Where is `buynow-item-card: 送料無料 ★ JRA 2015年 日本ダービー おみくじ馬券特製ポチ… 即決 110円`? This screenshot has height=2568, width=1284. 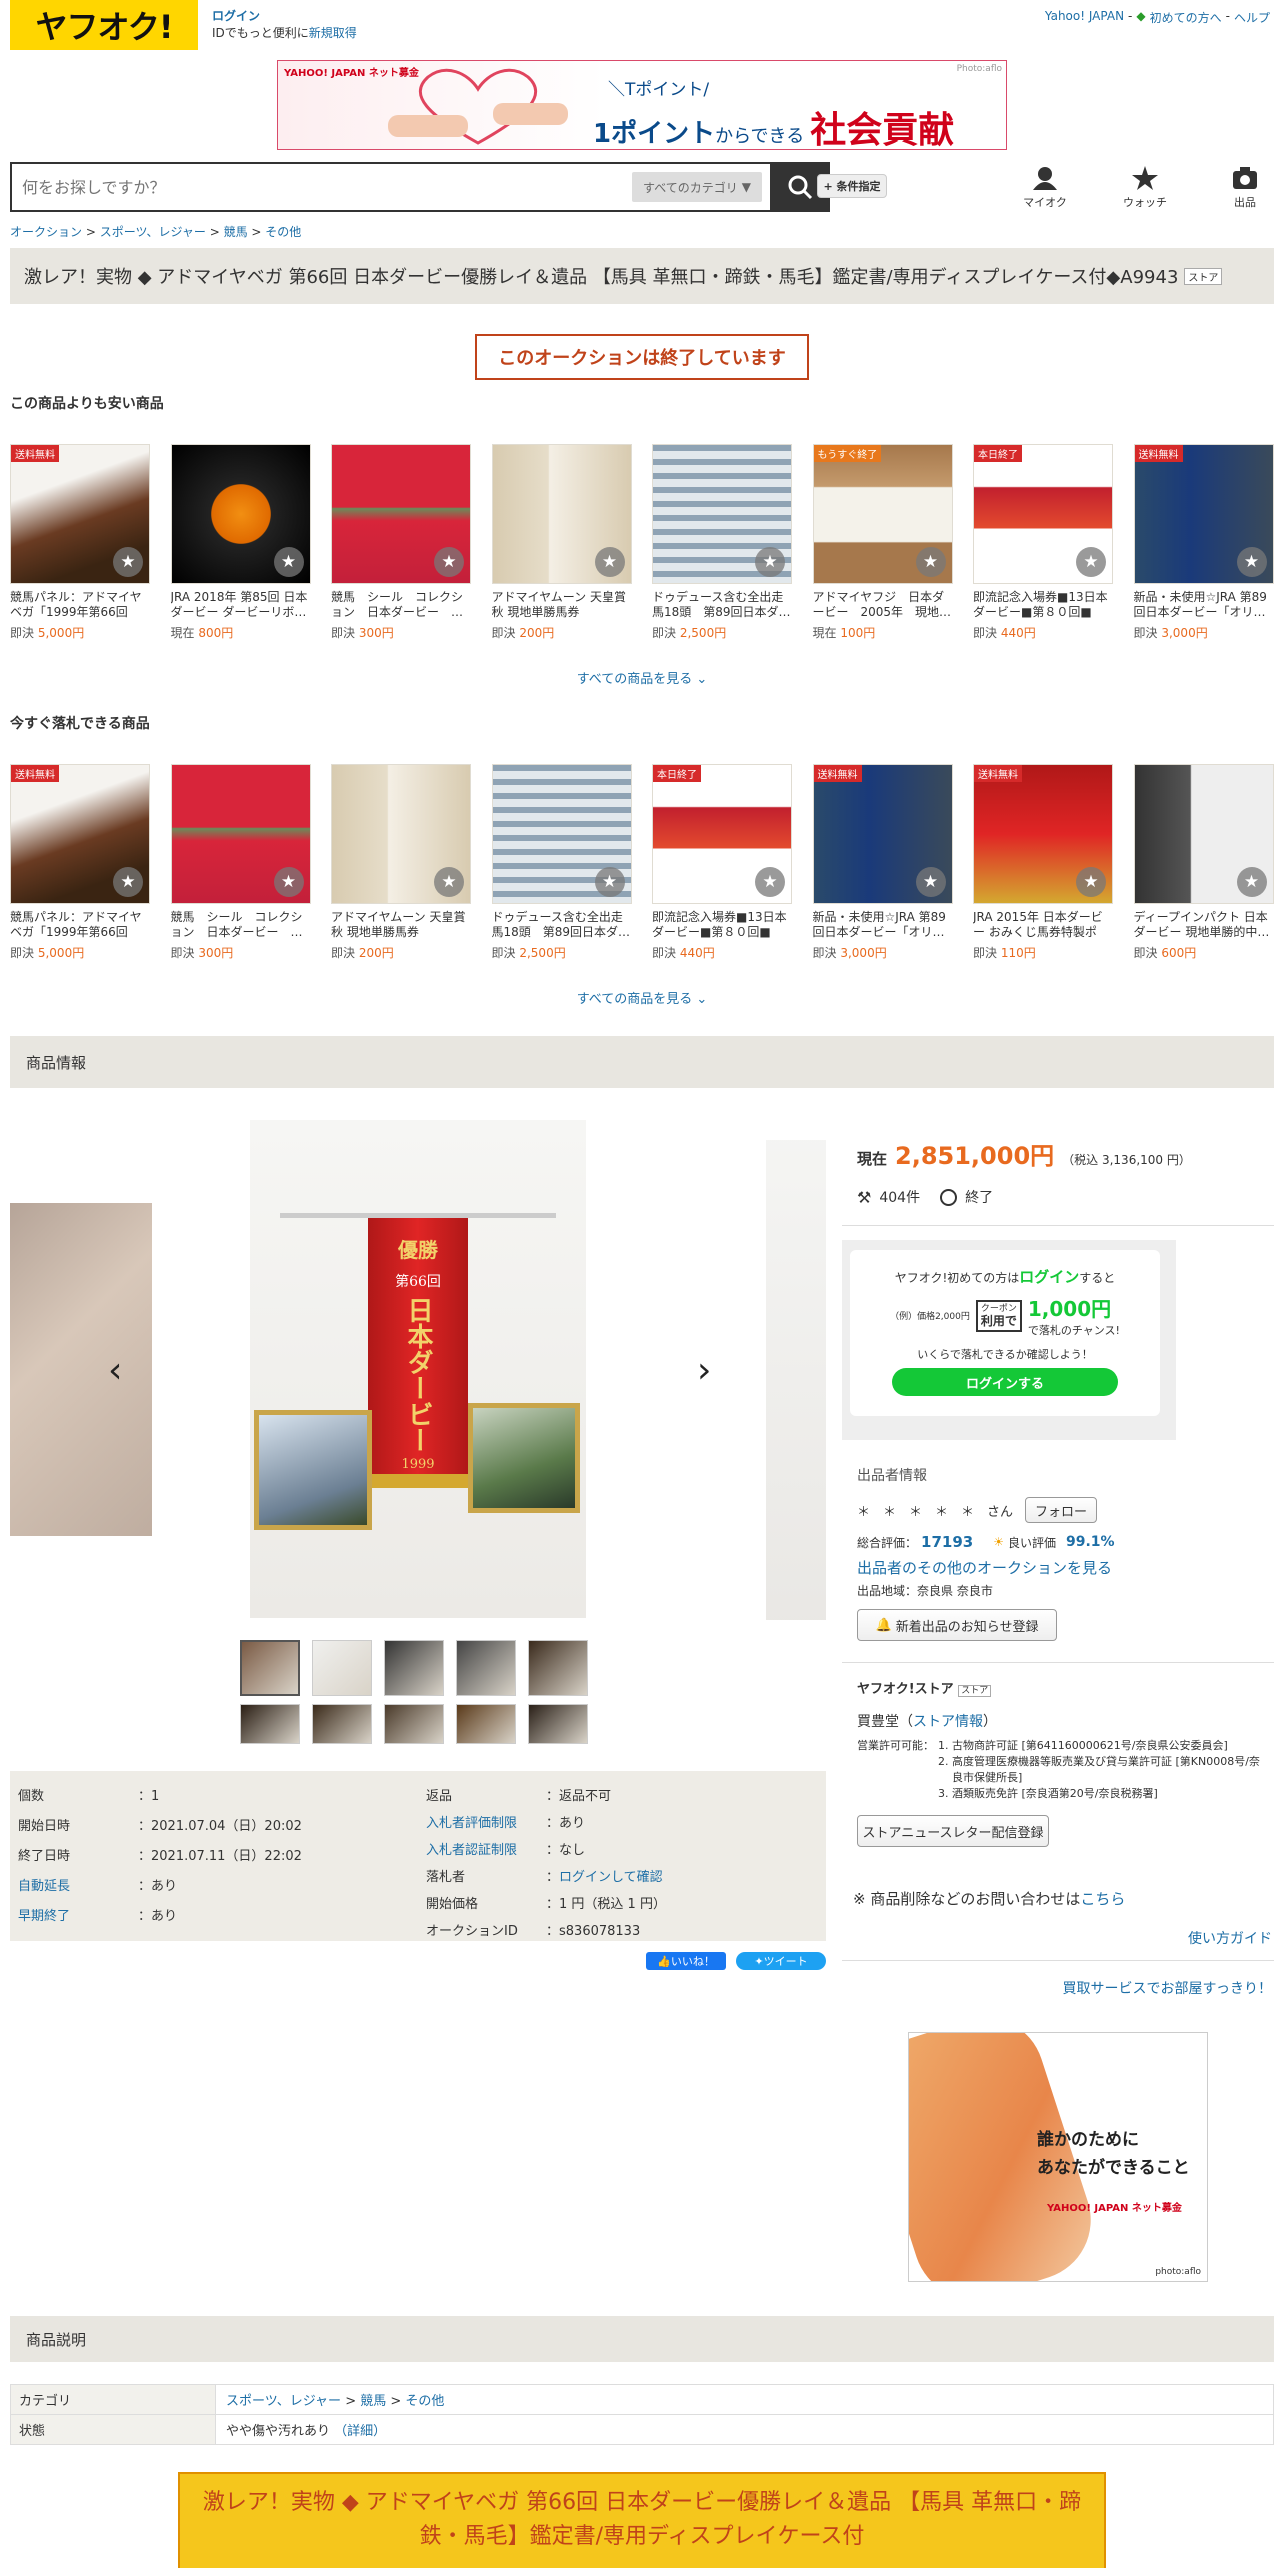
buynow-item-card: 送料無料 ★ JRA 2015年 日本ダービー おみくじ馬券特製ポチ… 即決 110円 is located at coordinates (1043, 862).